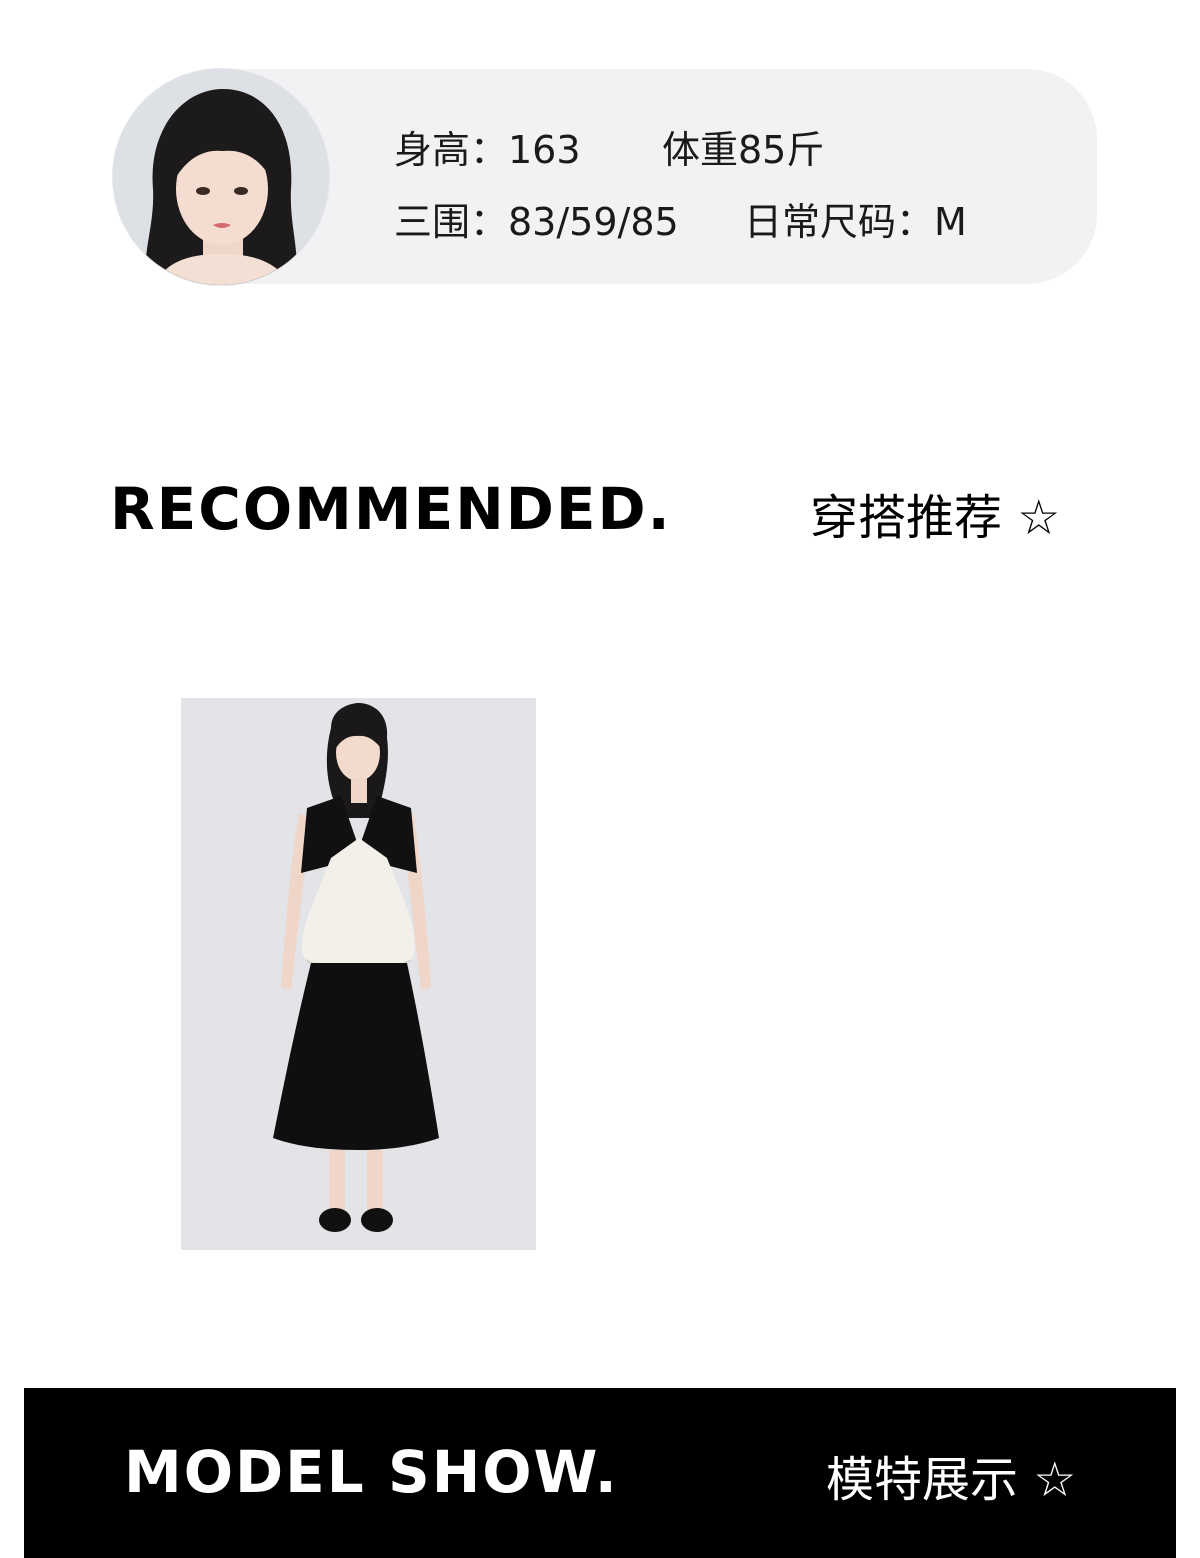 This screenshot has width=1200, height=1558. Describe the element at coordinates (487, 150) in the screenshot. I see `model-height: 身高：163` at that location.